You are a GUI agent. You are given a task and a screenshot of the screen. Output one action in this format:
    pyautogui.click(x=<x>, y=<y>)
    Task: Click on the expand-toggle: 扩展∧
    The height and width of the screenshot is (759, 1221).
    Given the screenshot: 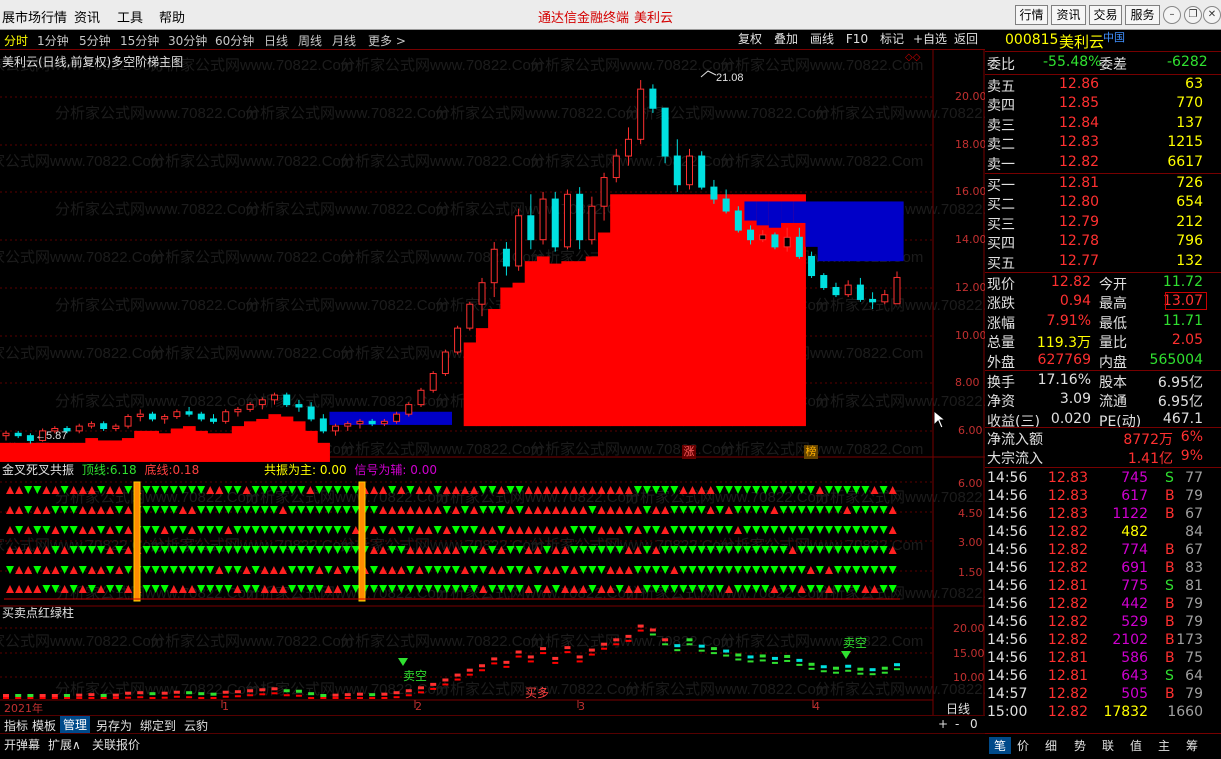 What is the action you would take?
    pyautogui.click(x=64, y=744)
    